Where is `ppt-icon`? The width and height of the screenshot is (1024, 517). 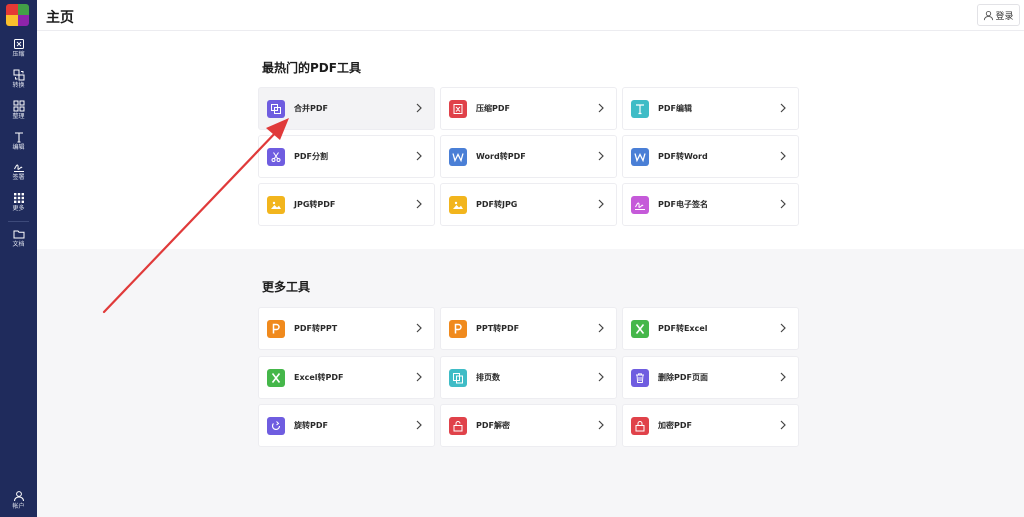
ppt-icon is located at coordinates (458, 328).